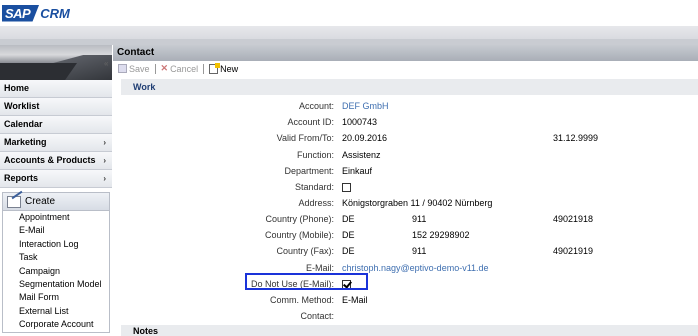 This screenshot has height=336, width=698. I want to click on create-external-list-link: External List, so click(56, 311).